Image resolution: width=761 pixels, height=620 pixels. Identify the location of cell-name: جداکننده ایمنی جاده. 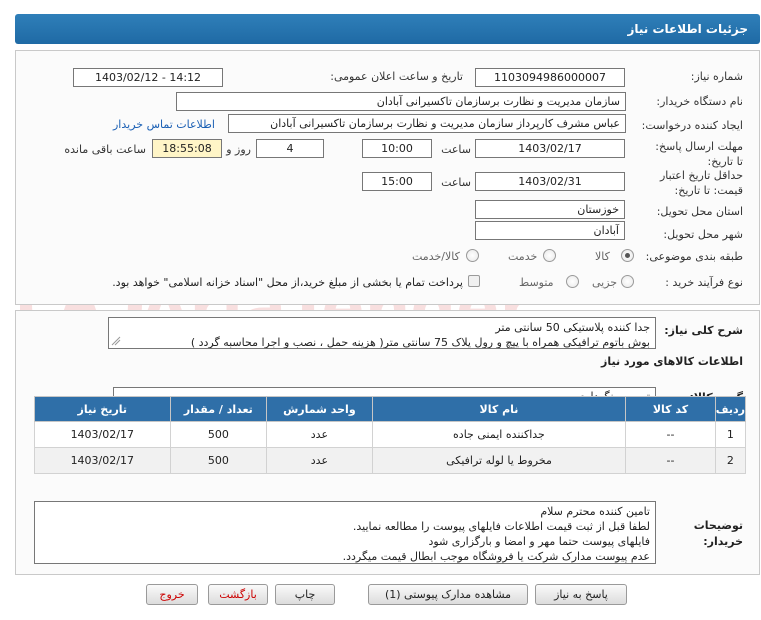
(499, 434).